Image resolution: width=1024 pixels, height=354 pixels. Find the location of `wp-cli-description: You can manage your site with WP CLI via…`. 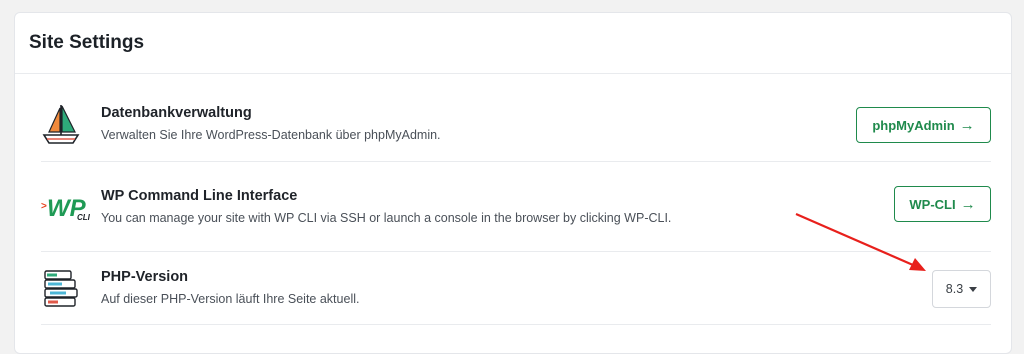

wp-cli-description: You can manage your site with WP CLI via… is located at coordinates (386, 217).